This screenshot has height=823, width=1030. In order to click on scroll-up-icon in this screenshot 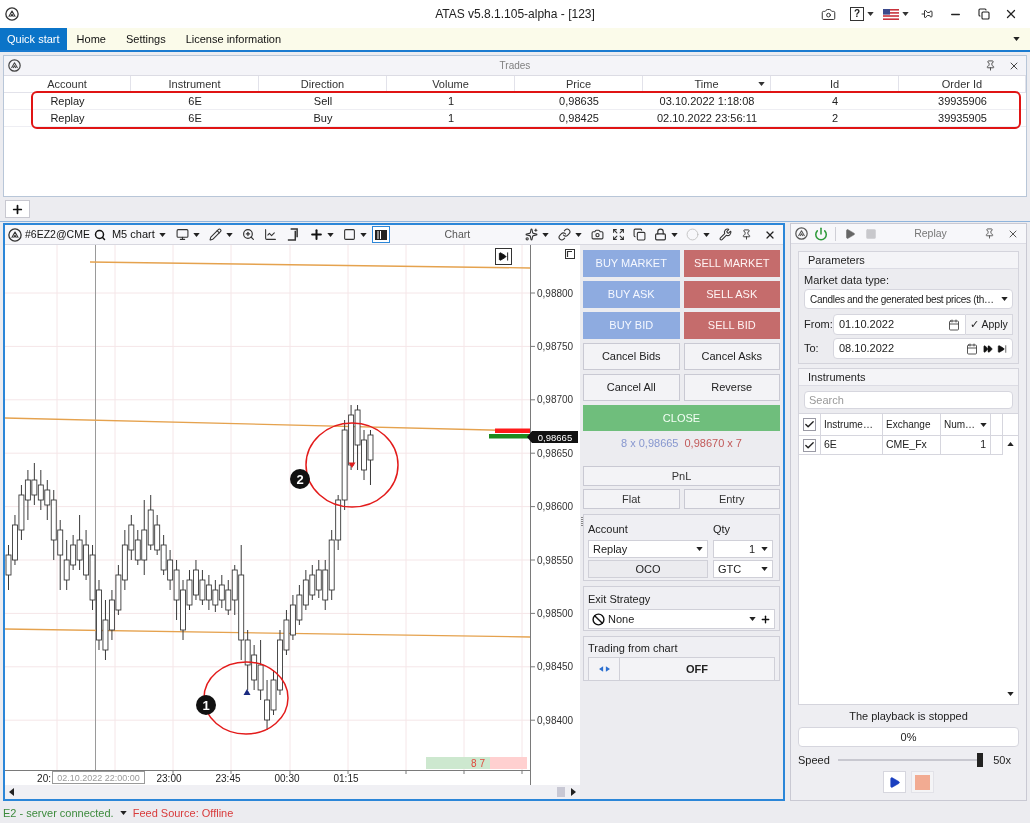, I will do `click(1010, 444)`.